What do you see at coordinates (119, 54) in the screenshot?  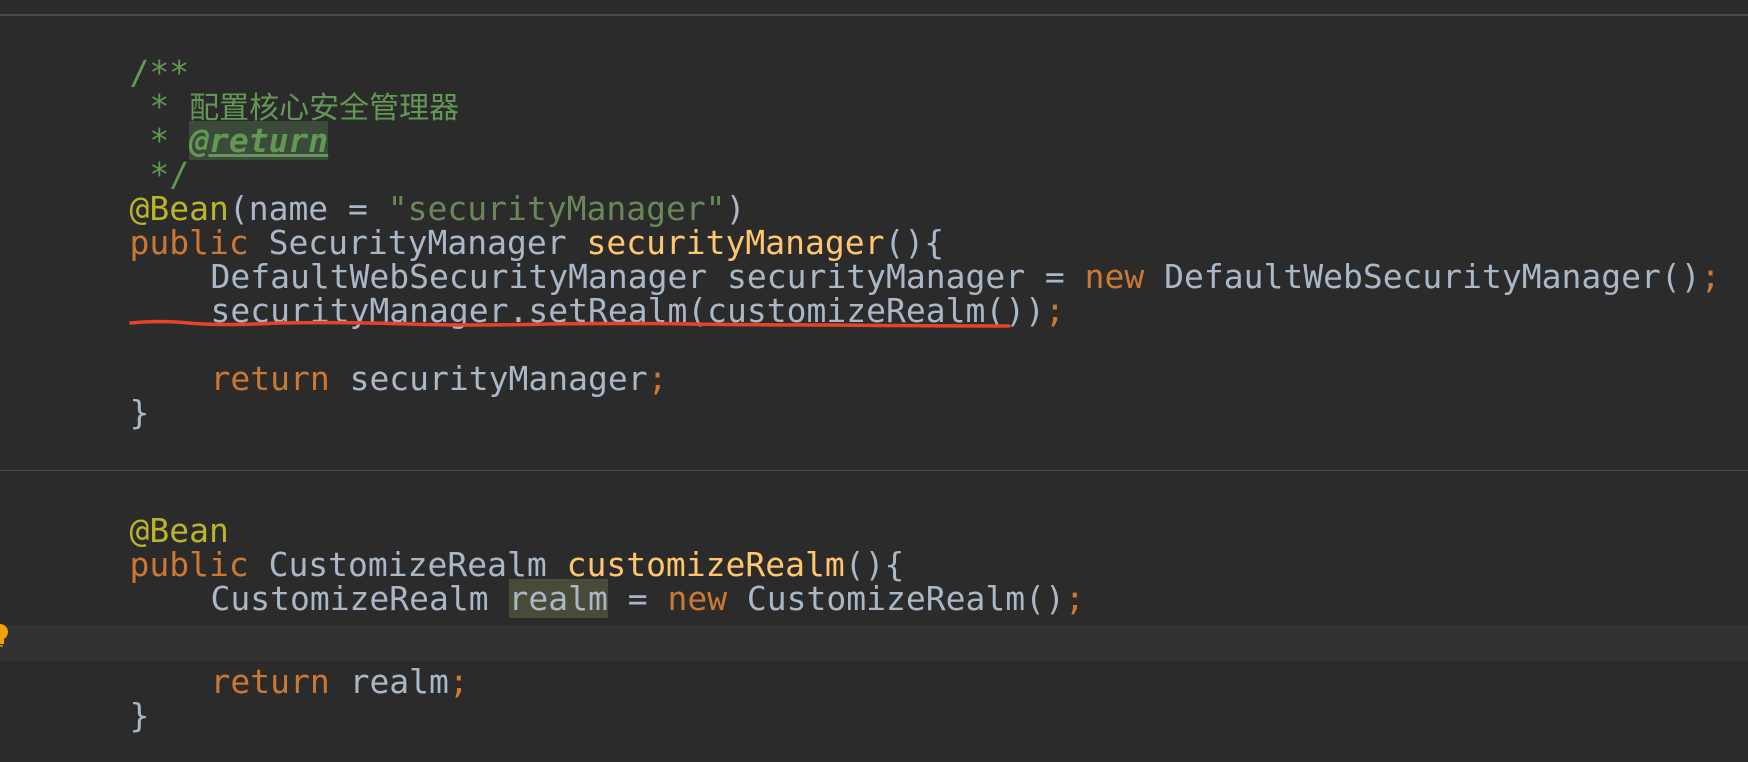 I see `code-line-1: /**` at bounding box center [119, 54].